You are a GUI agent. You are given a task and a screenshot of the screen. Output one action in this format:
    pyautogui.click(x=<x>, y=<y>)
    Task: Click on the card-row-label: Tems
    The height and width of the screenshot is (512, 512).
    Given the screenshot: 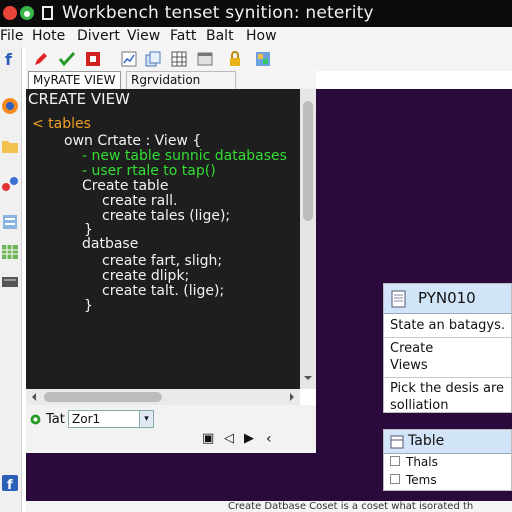 What is the action you would take?
    pyautogui.click(x=421, y=480)
    